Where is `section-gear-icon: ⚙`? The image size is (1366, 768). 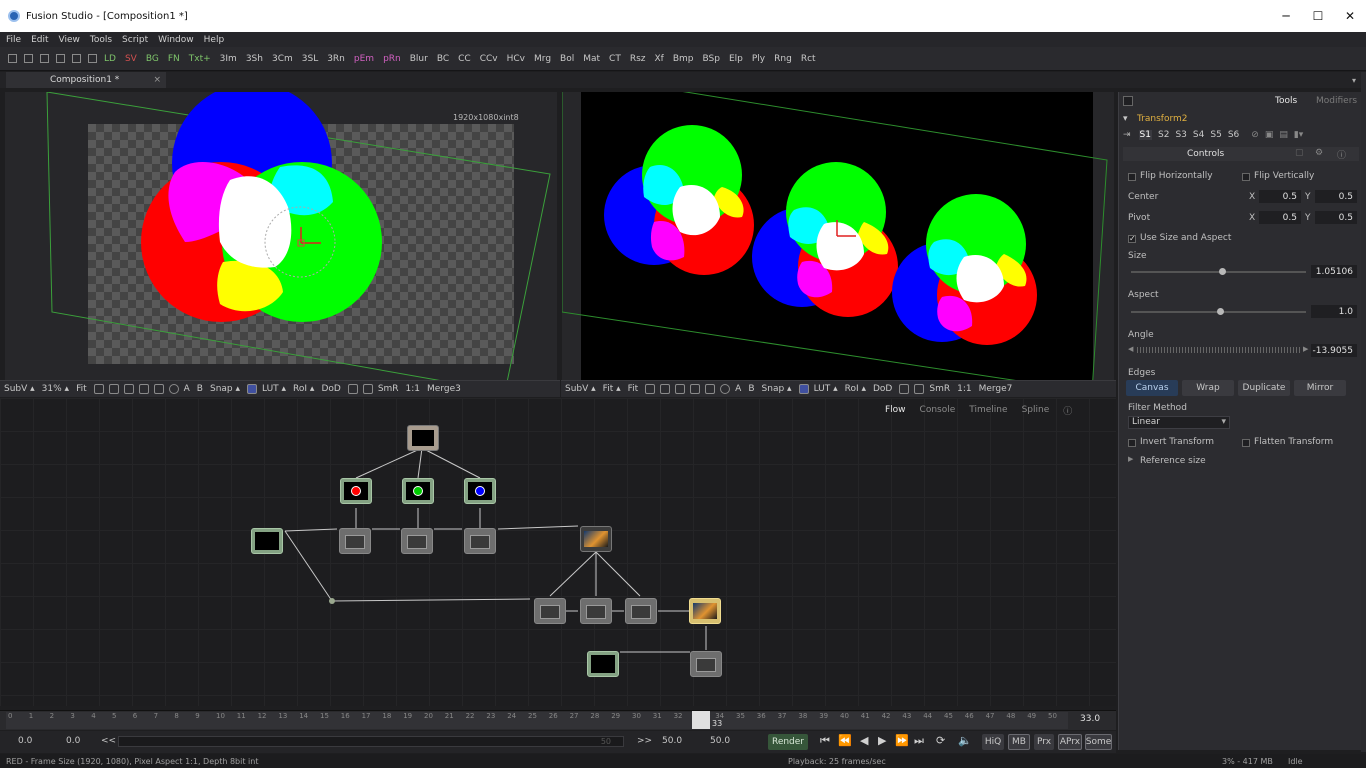 section-gear-icon: ⚙ is located at coordinates (1319, 153).